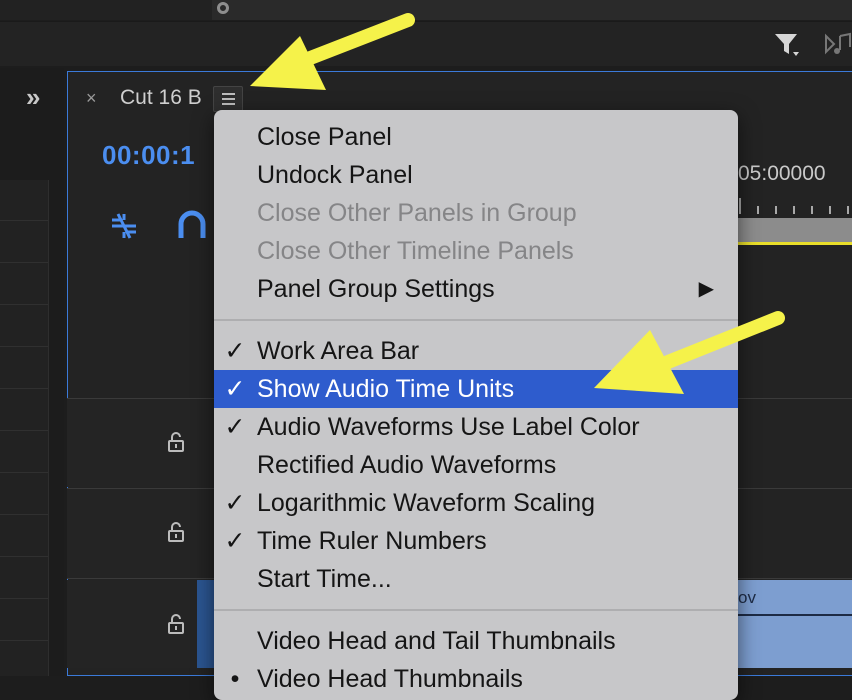  I want to click on menu-item-label: Panel Group Settings, so click(376, 289).